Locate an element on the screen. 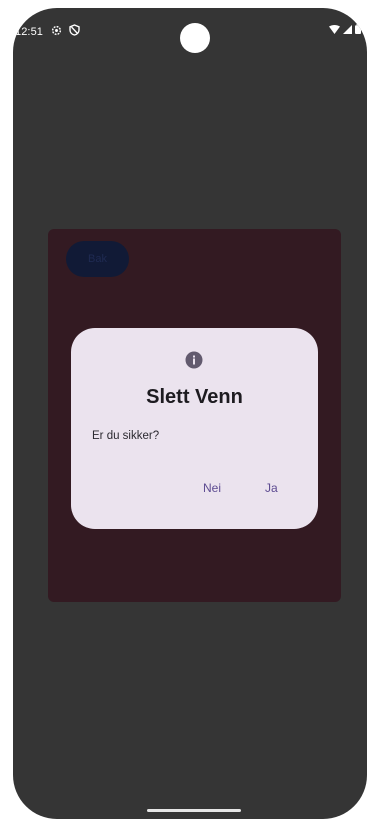 This screenshot has width=367, height=819. battery-icon is located at coordinates (358, 30).